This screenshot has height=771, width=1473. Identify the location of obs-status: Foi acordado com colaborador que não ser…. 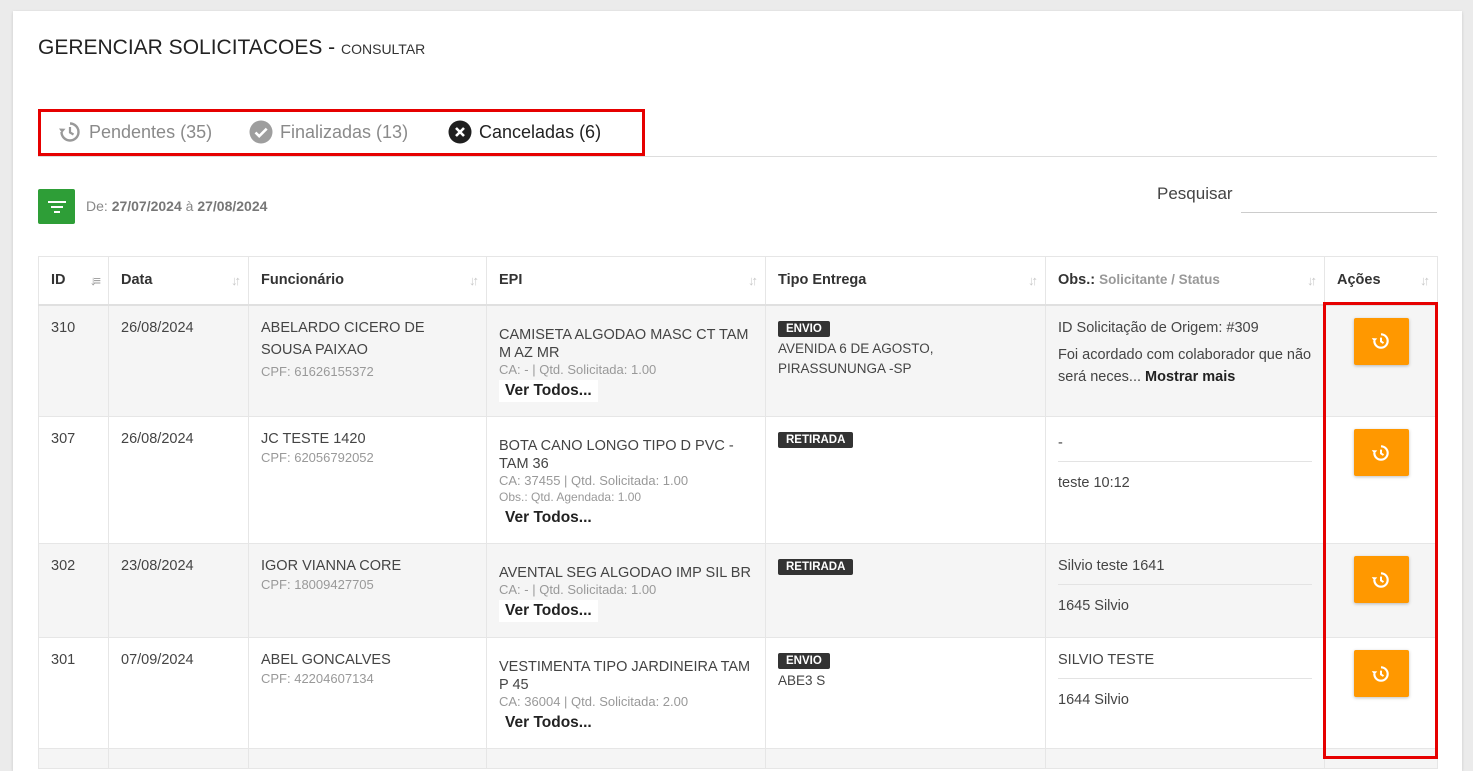
(1185, 365).